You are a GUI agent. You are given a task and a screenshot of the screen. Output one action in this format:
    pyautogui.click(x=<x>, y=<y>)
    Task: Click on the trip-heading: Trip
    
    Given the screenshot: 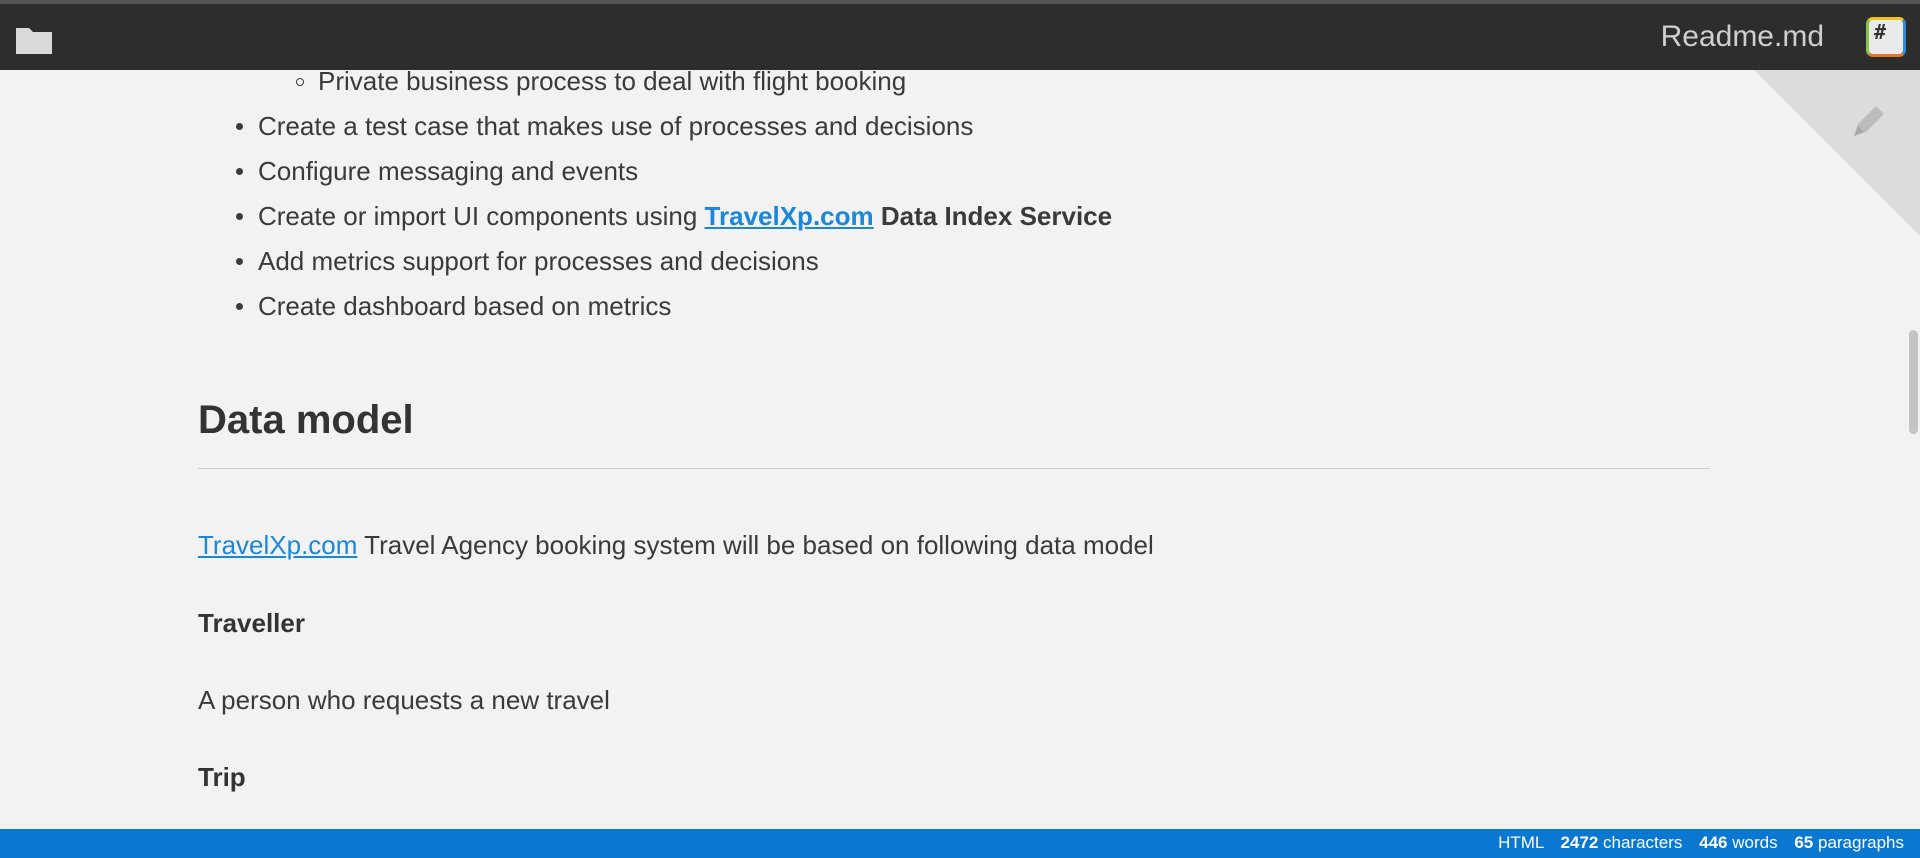 What is the action you would take?
    pyautogui.click(x=222, y=777)
    